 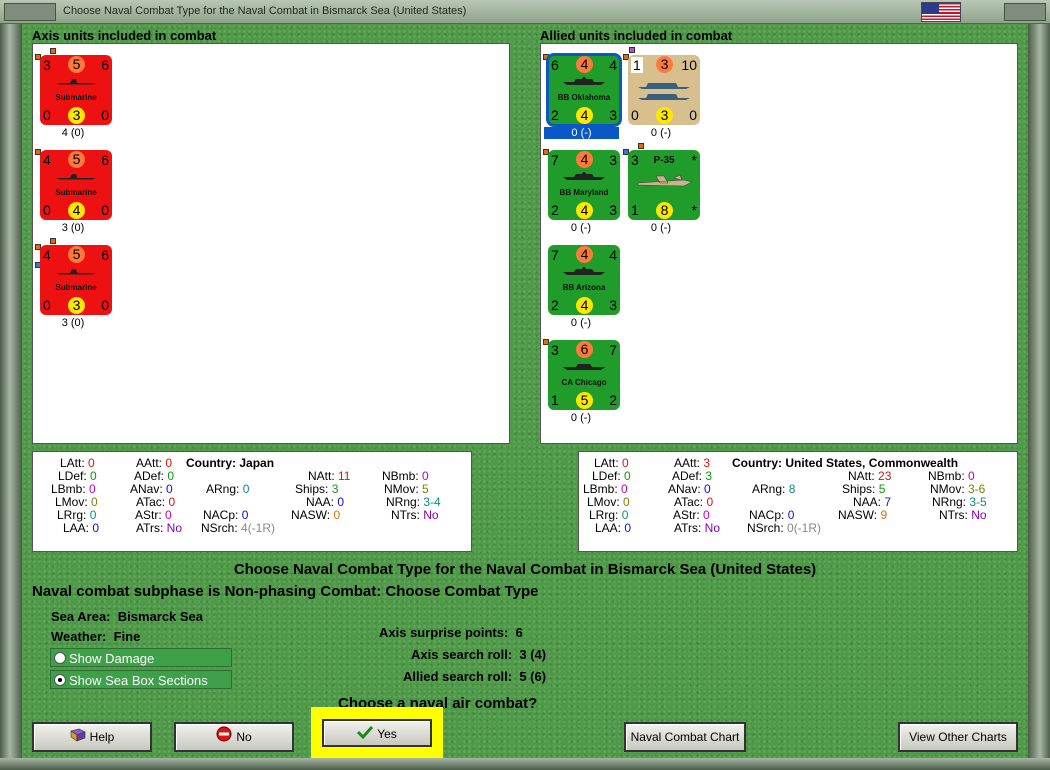 I want to click on battleship-icon, so click(x=584, y=271).